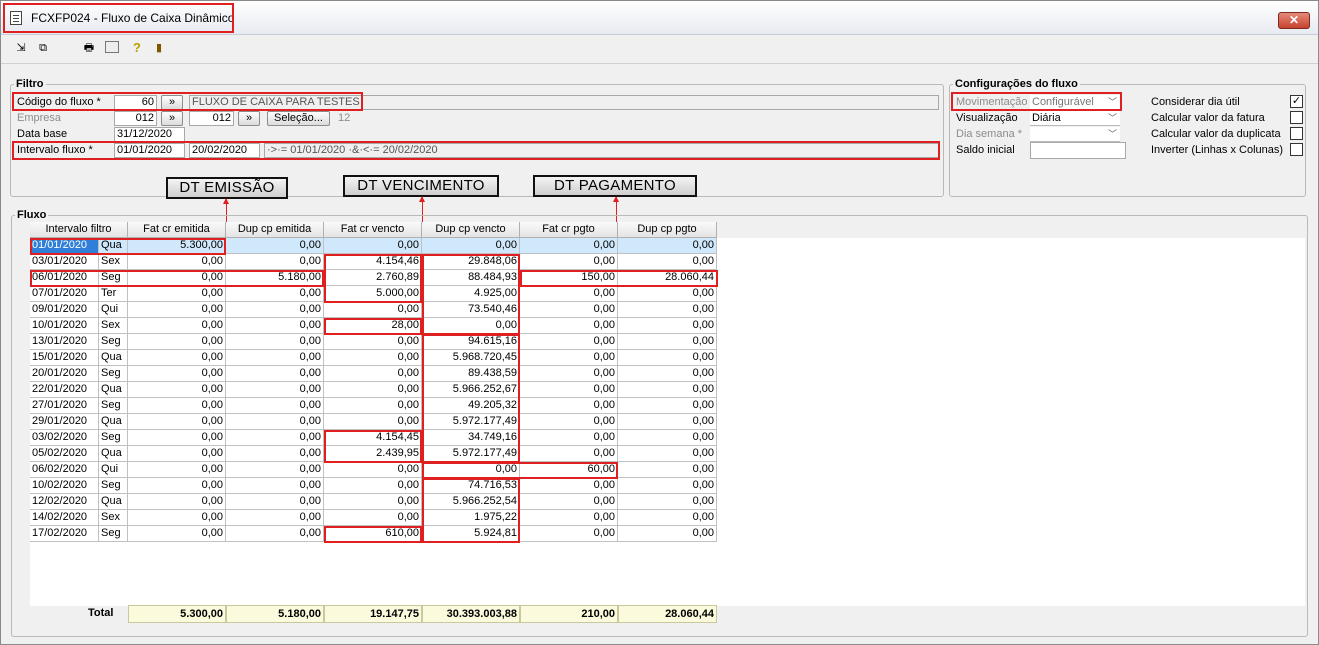  Describe the element at coordinates (211, 118) in the screenshot. I see `empresa-input-2: 012` at that location.